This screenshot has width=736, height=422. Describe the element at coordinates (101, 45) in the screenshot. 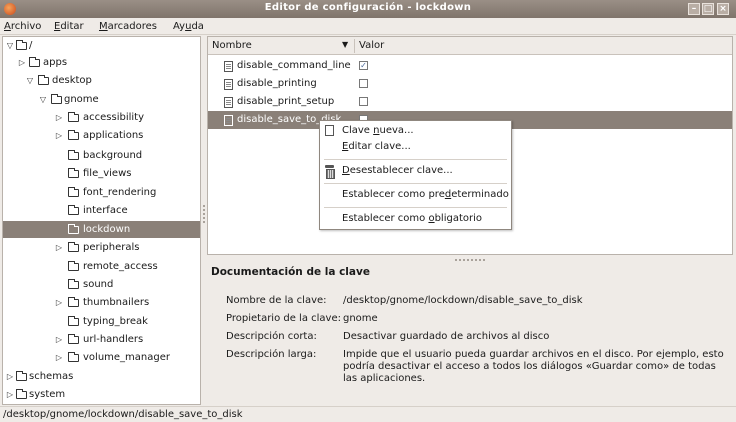

I see `tree-item-root: ▽ /` at that location.